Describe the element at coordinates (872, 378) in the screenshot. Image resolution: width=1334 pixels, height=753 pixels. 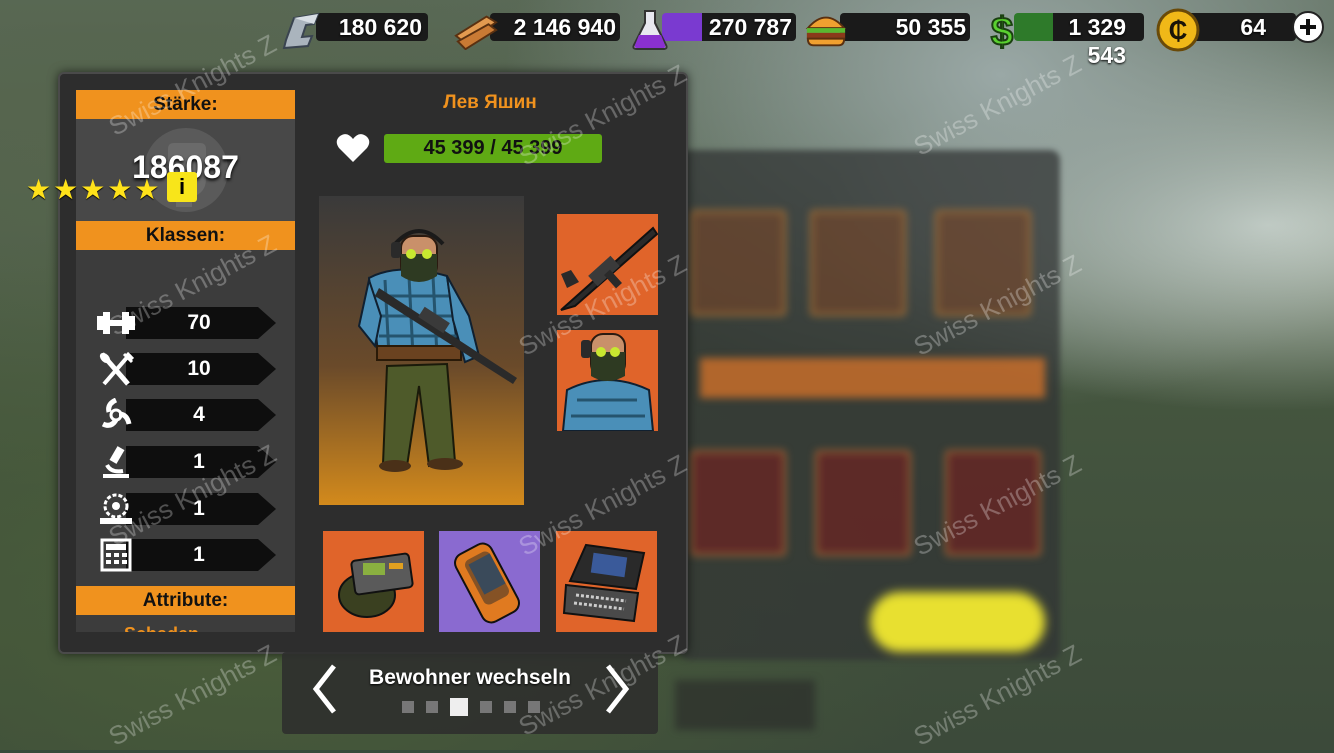
I see `background-progress-bar` at that location.